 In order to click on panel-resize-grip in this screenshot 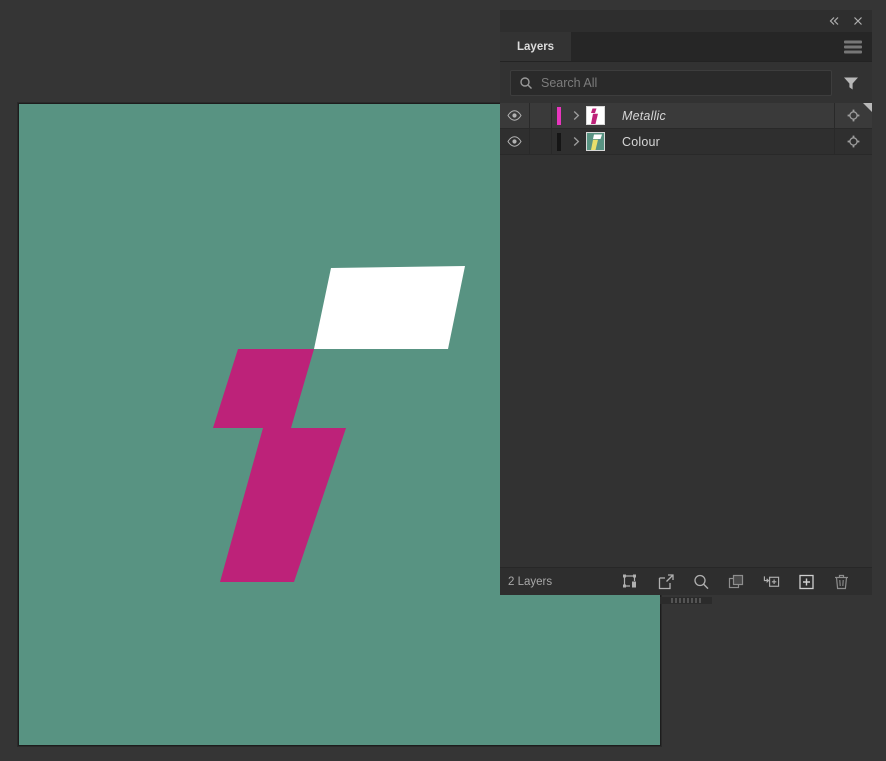, I will do `click(686, 600)`.